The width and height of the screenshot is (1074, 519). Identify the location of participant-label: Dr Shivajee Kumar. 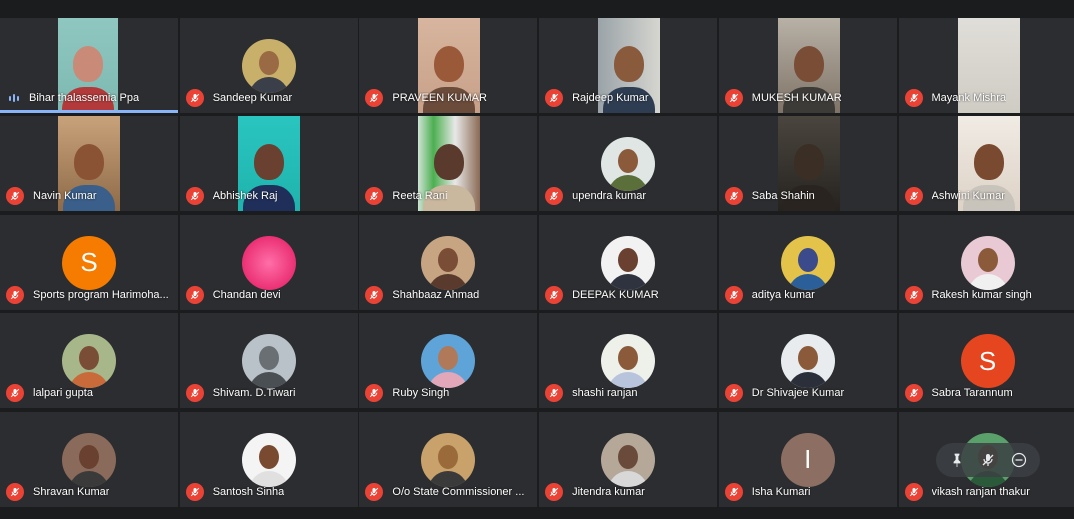
(784, 393).